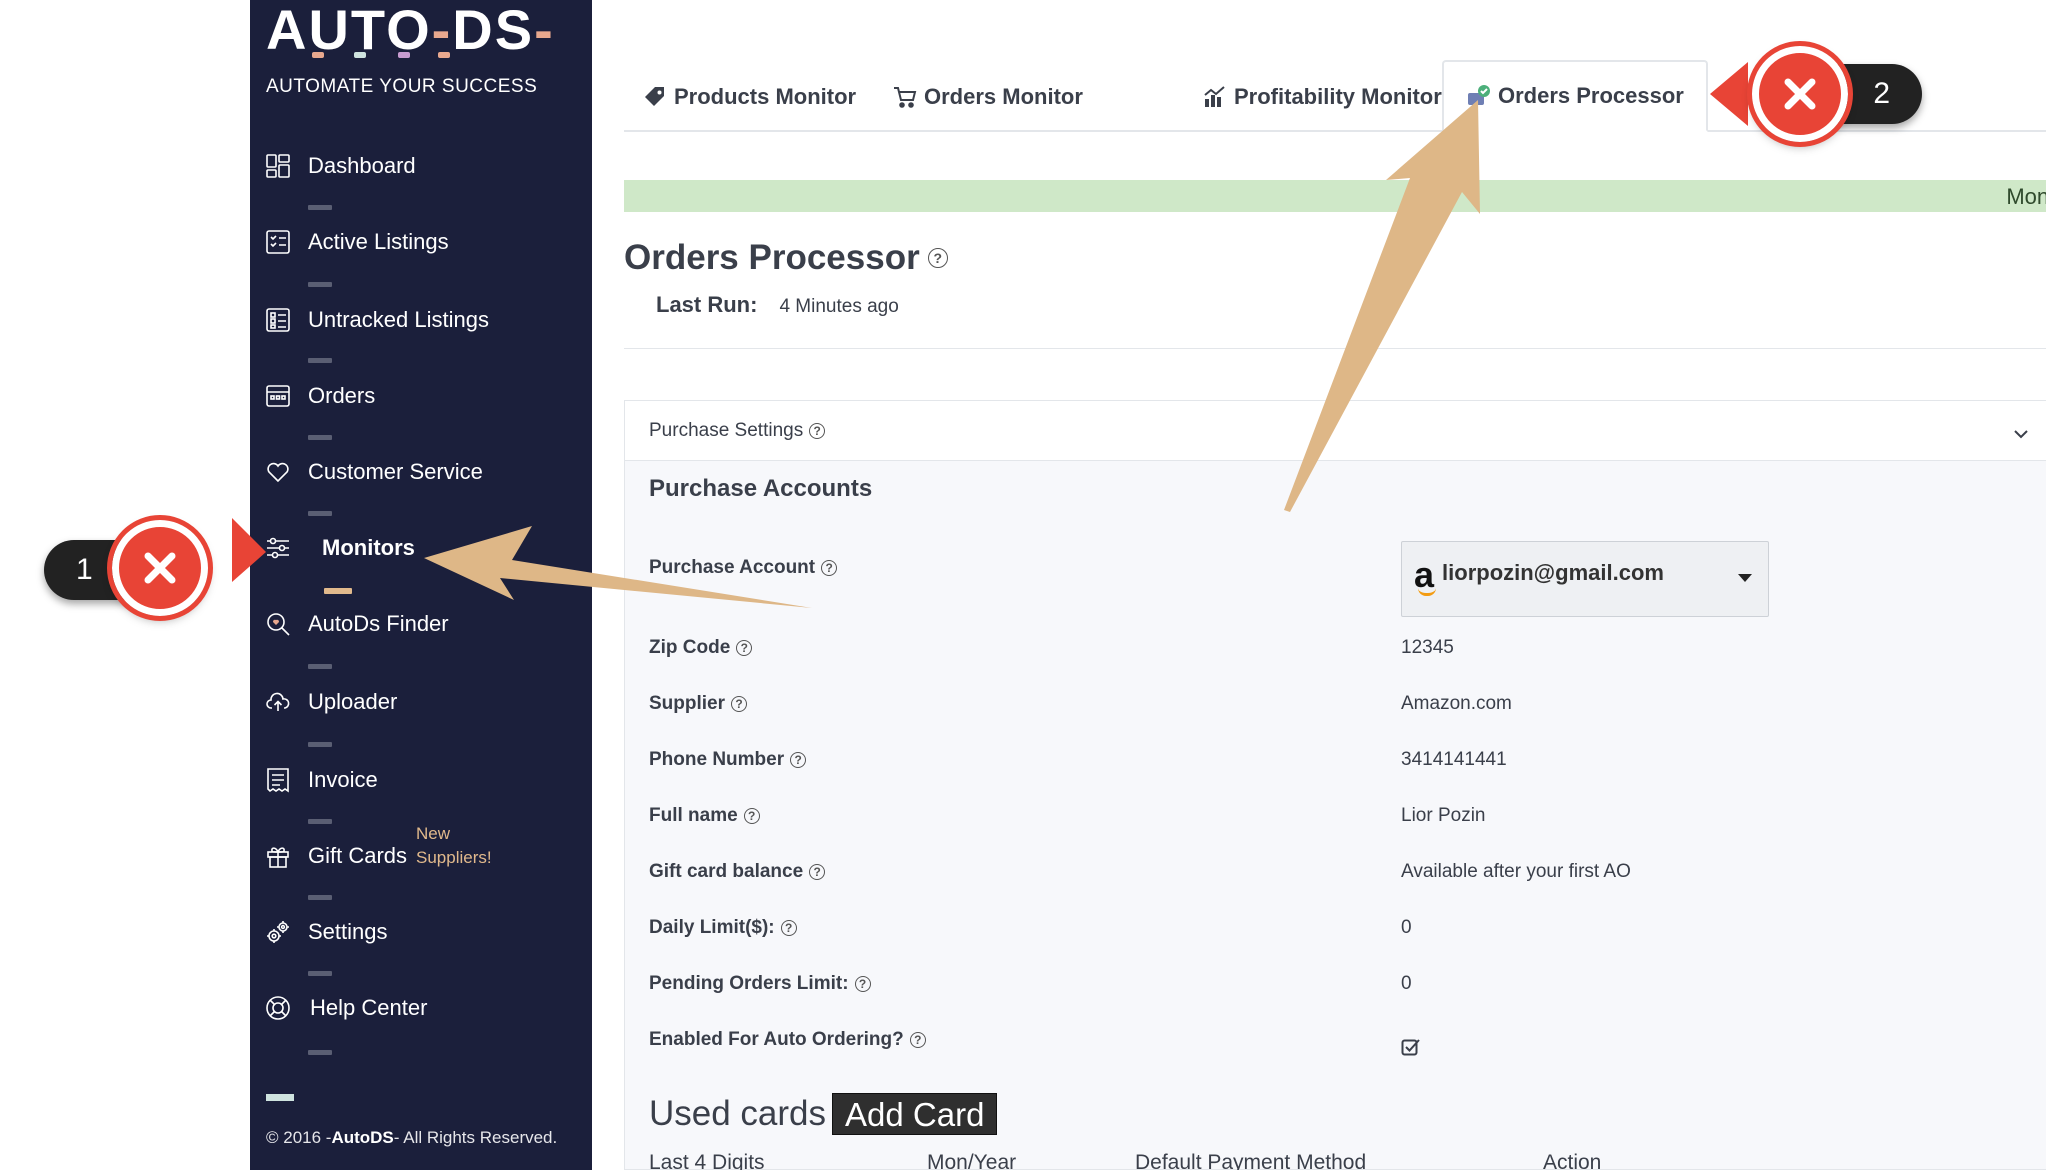 This screenshot has height=1170, width=2046. I want to click on sidebar-item-dashboard: Dashboard, so click(421, 166).